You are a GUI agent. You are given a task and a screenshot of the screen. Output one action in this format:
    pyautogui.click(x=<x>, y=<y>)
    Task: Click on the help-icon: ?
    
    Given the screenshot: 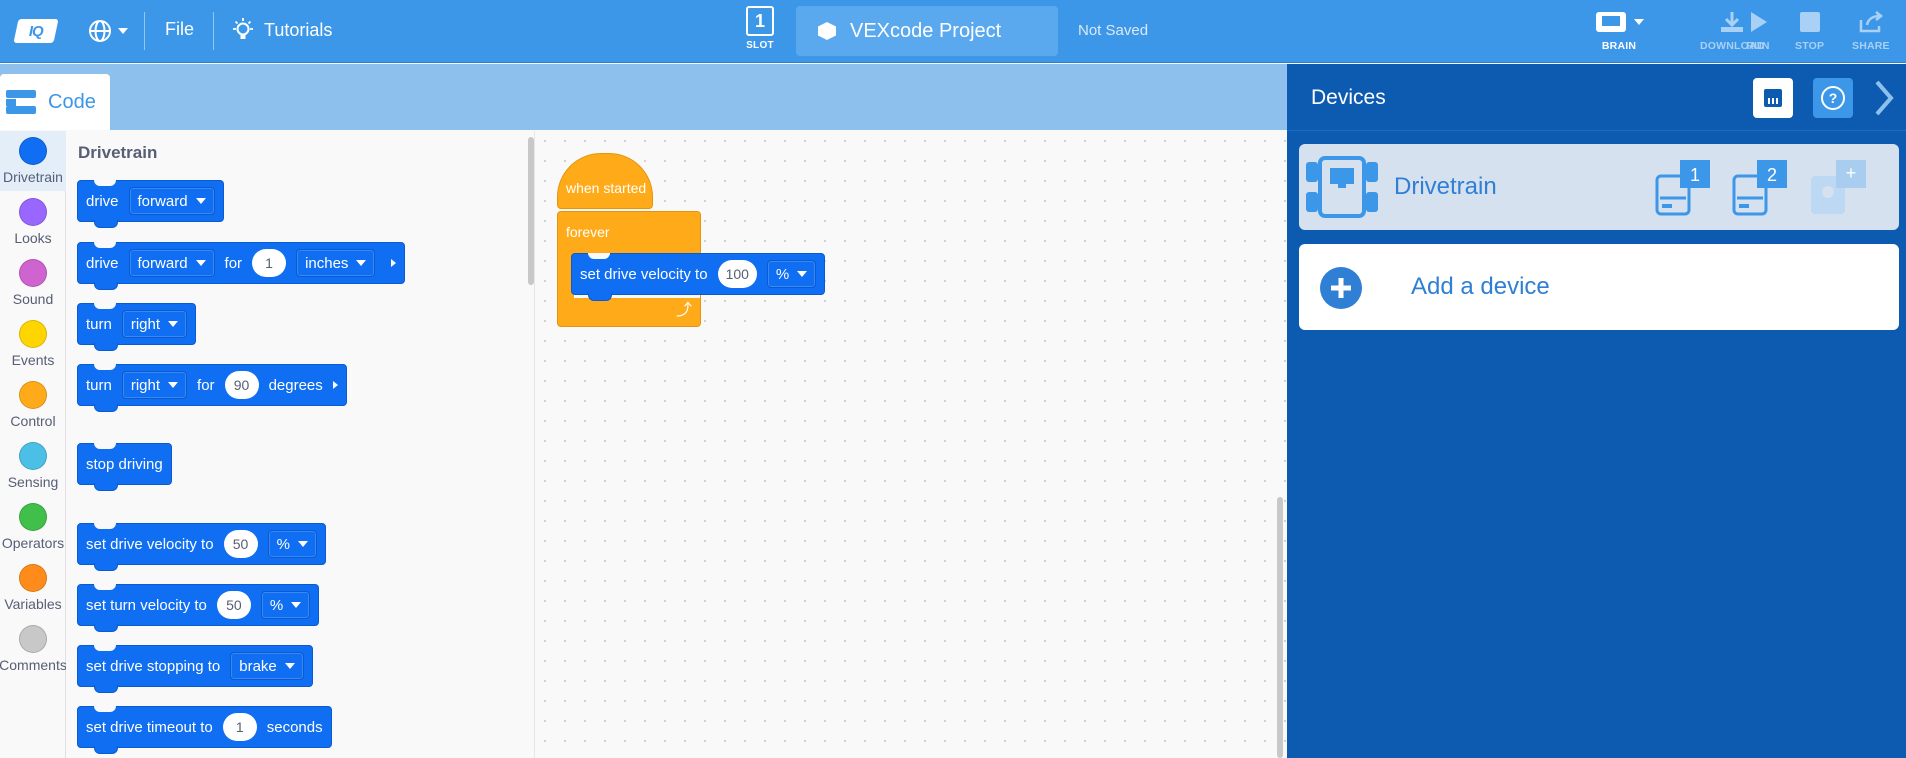 What is the action you would take?
    pyautogui.click(x=1833, y=98)
    